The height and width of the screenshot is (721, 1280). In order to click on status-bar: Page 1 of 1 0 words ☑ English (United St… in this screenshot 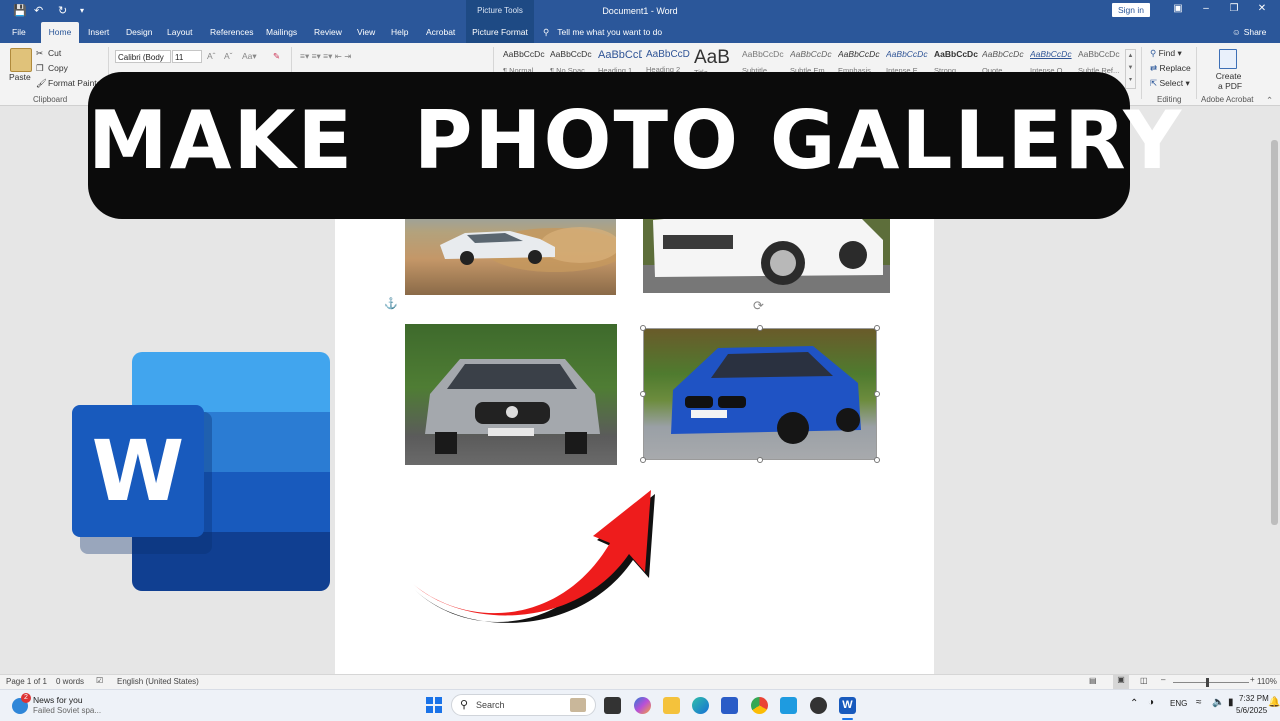, I will do `click(640, 682)`.